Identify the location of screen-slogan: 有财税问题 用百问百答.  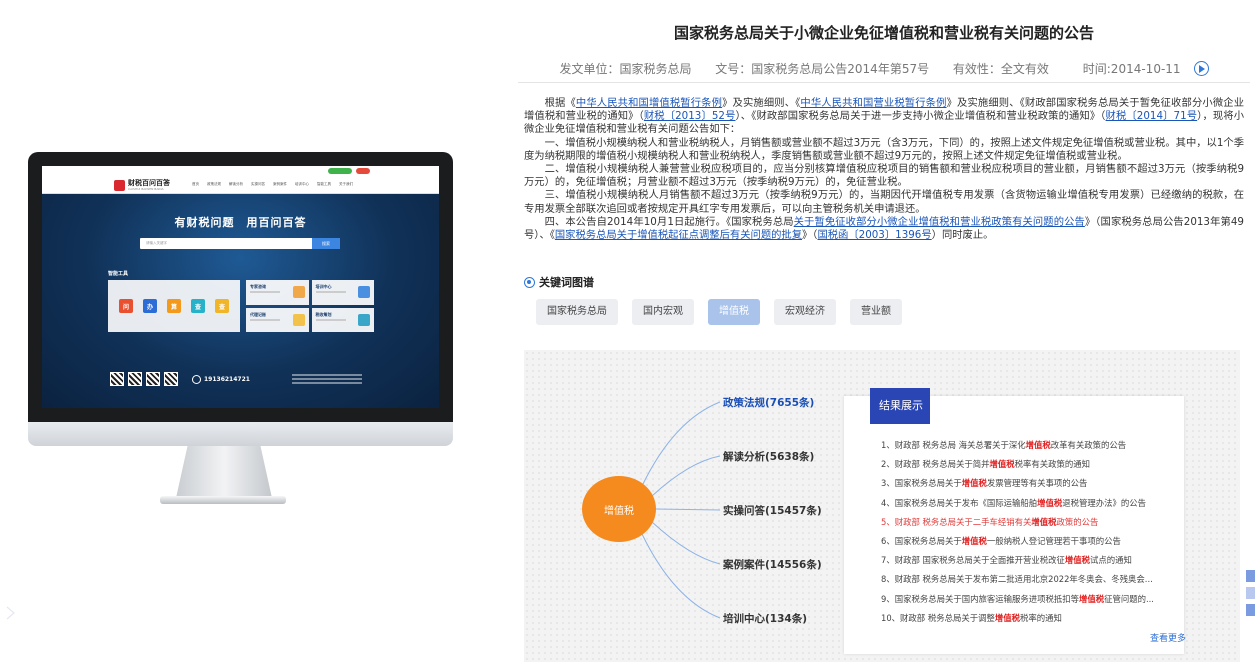
(240, 222).